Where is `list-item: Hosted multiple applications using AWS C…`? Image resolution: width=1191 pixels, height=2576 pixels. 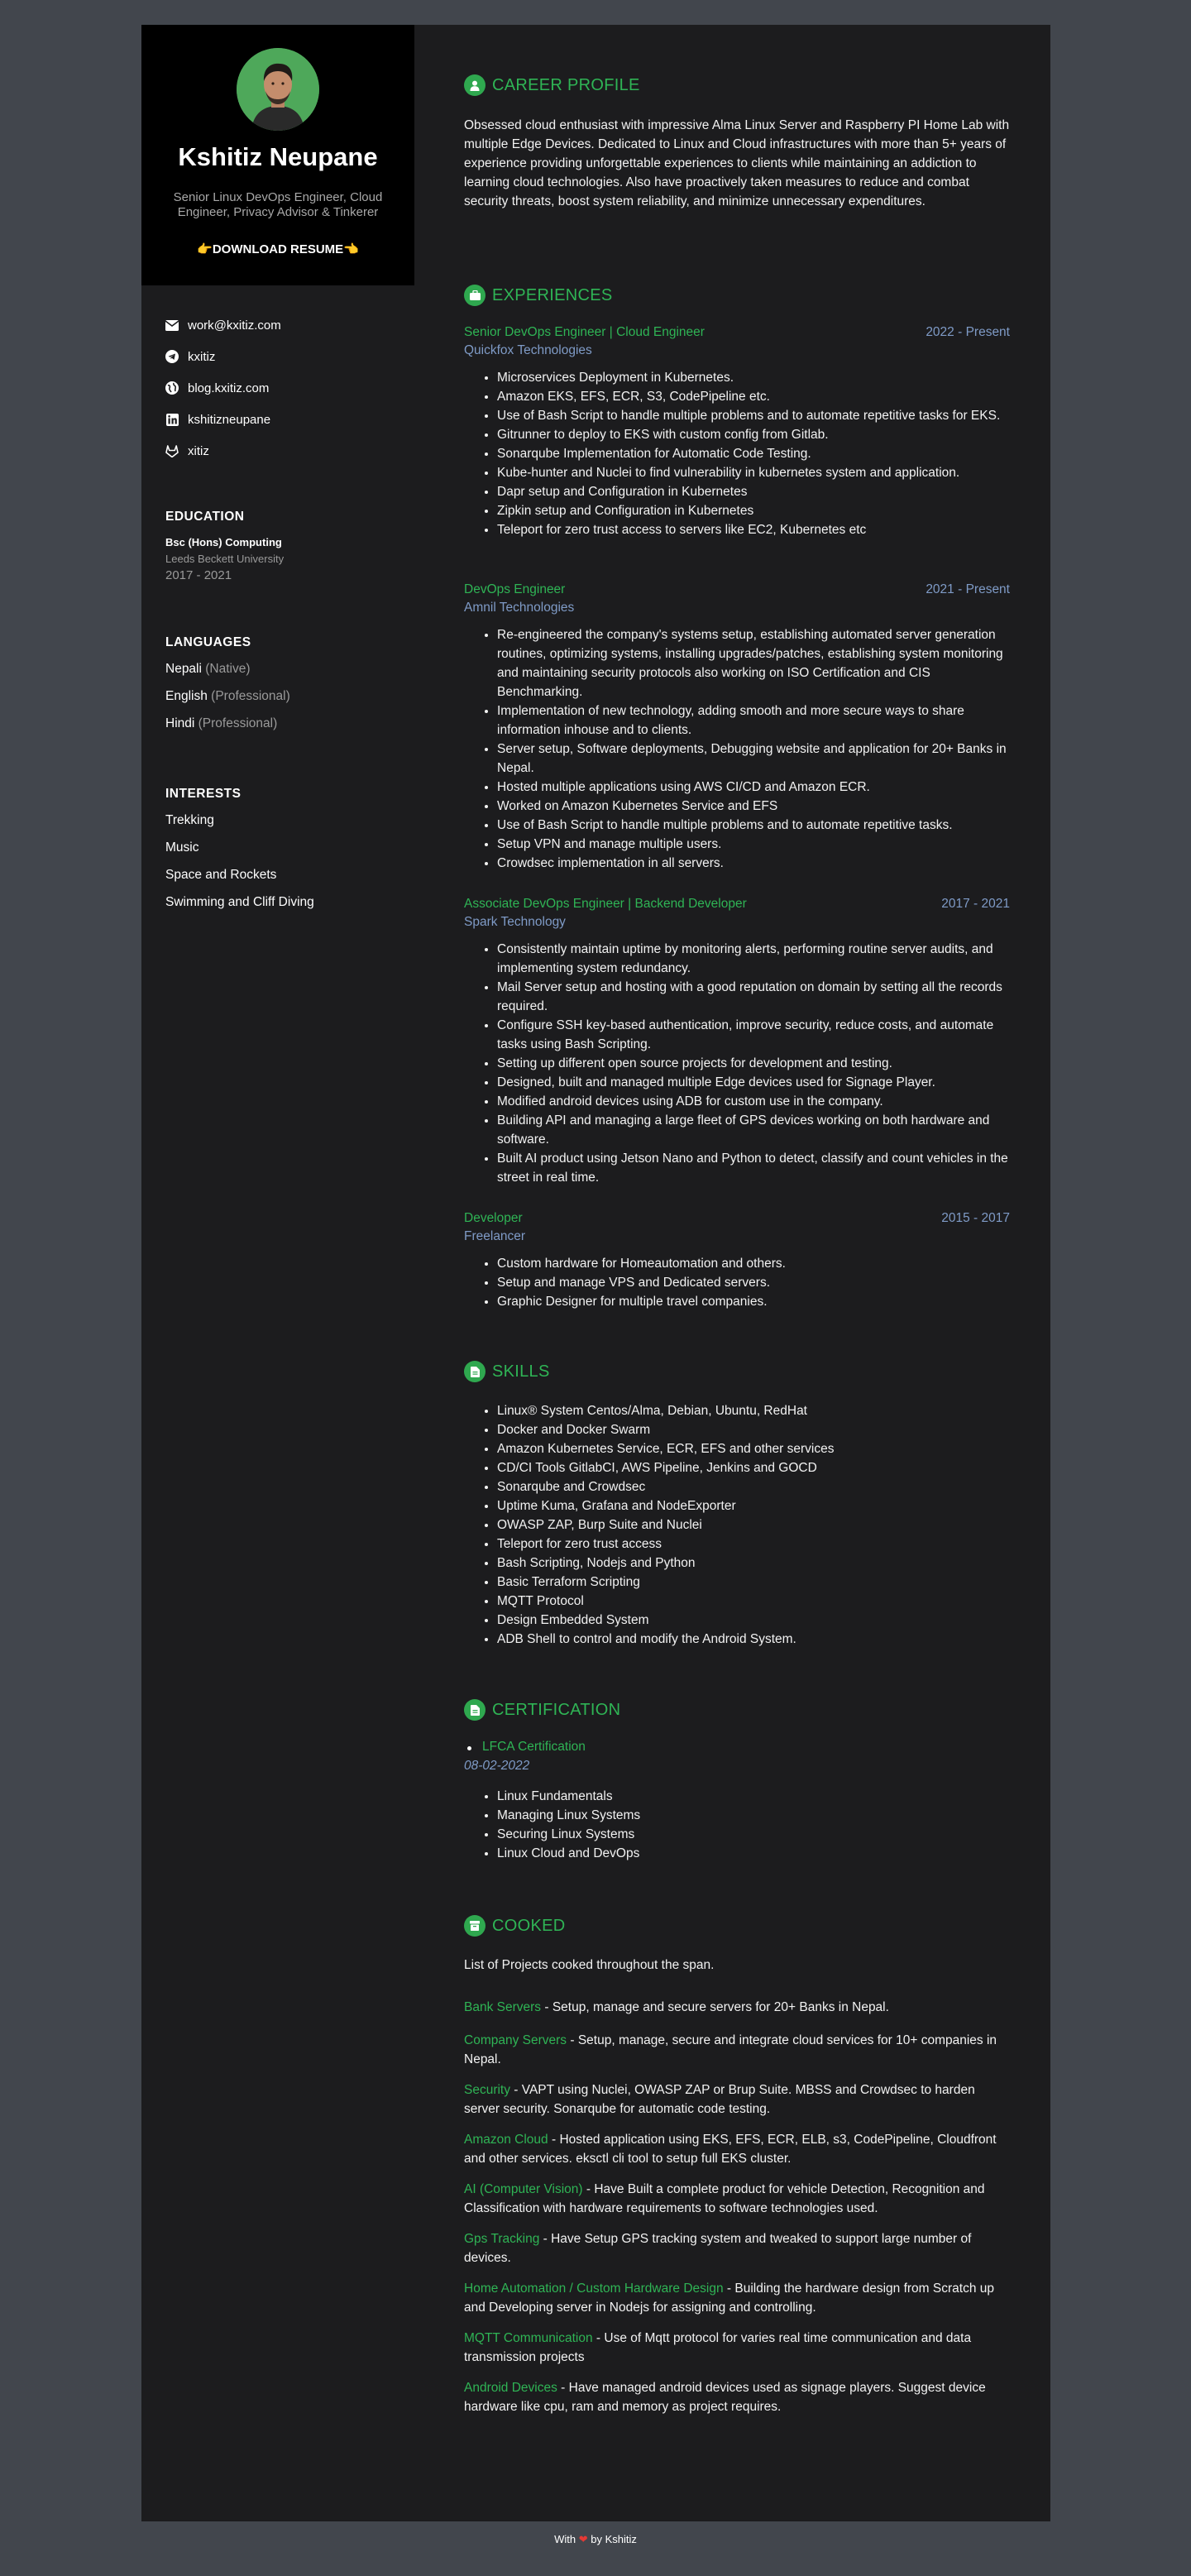 list-item: Hosted multiple applications using AWS C… is located at coordinates (753, 787).